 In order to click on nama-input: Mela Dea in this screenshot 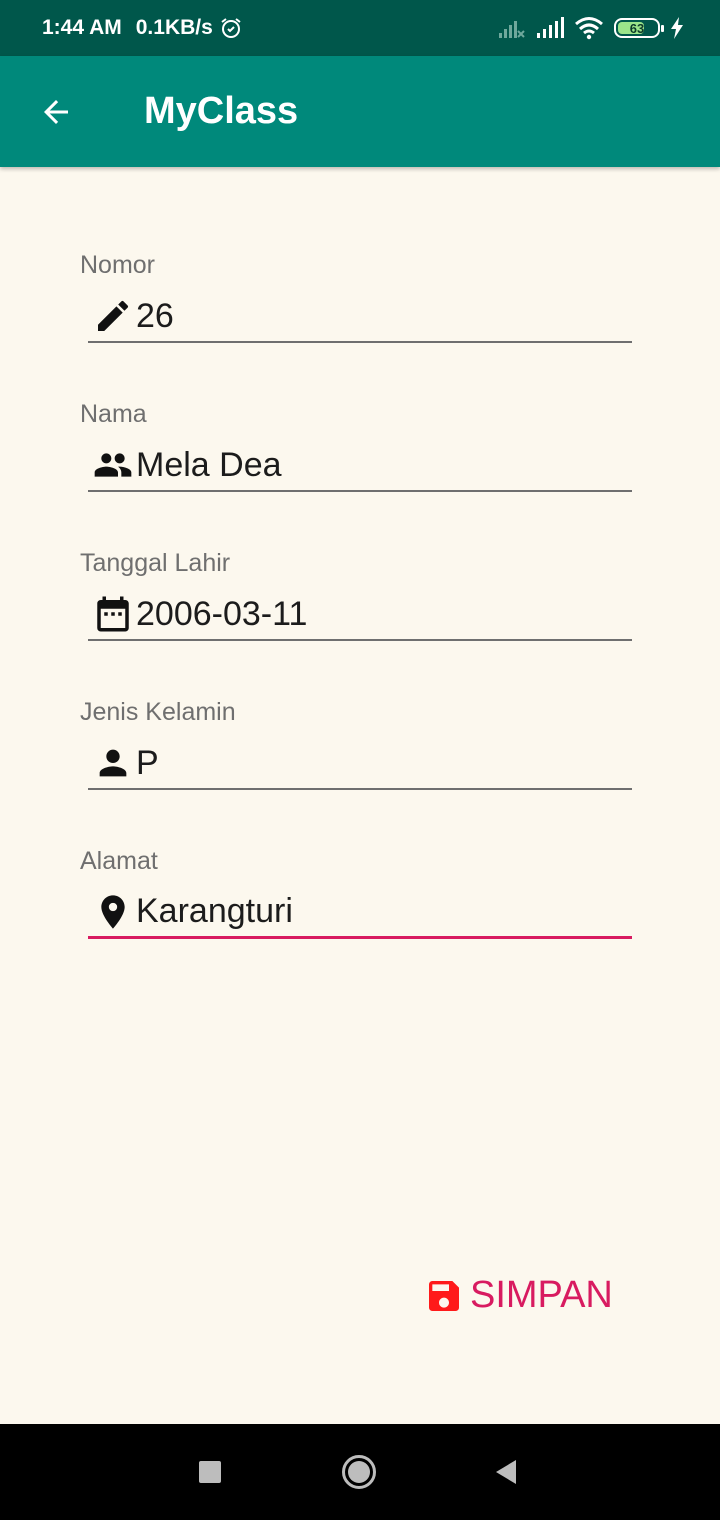, I will do `click(360, 466)`.